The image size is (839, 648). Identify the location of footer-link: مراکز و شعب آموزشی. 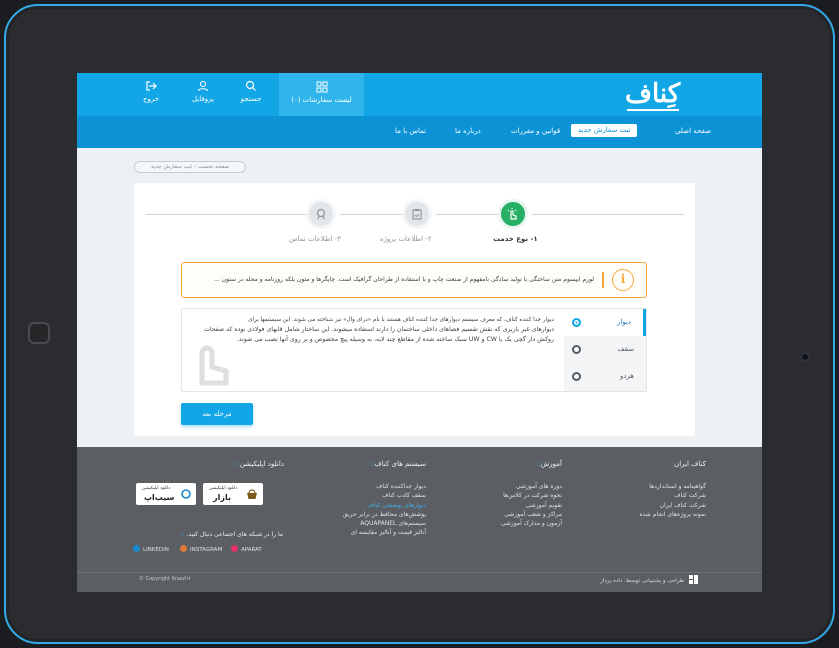
(512, 514).